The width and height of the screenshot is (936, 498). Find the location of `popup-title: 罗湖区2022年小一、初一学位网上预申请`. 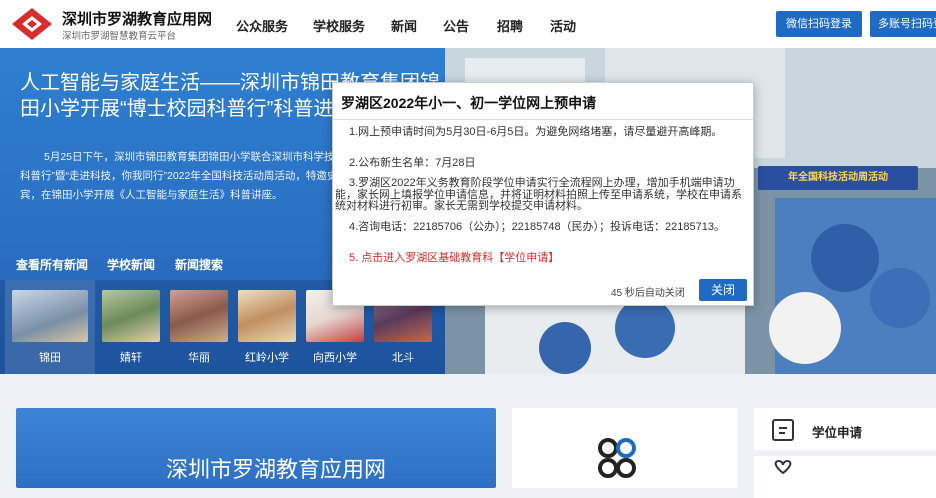

popup-title: 罗湖区2022年小一、初一学位网上预申请 is located at coordinates (469, 103).